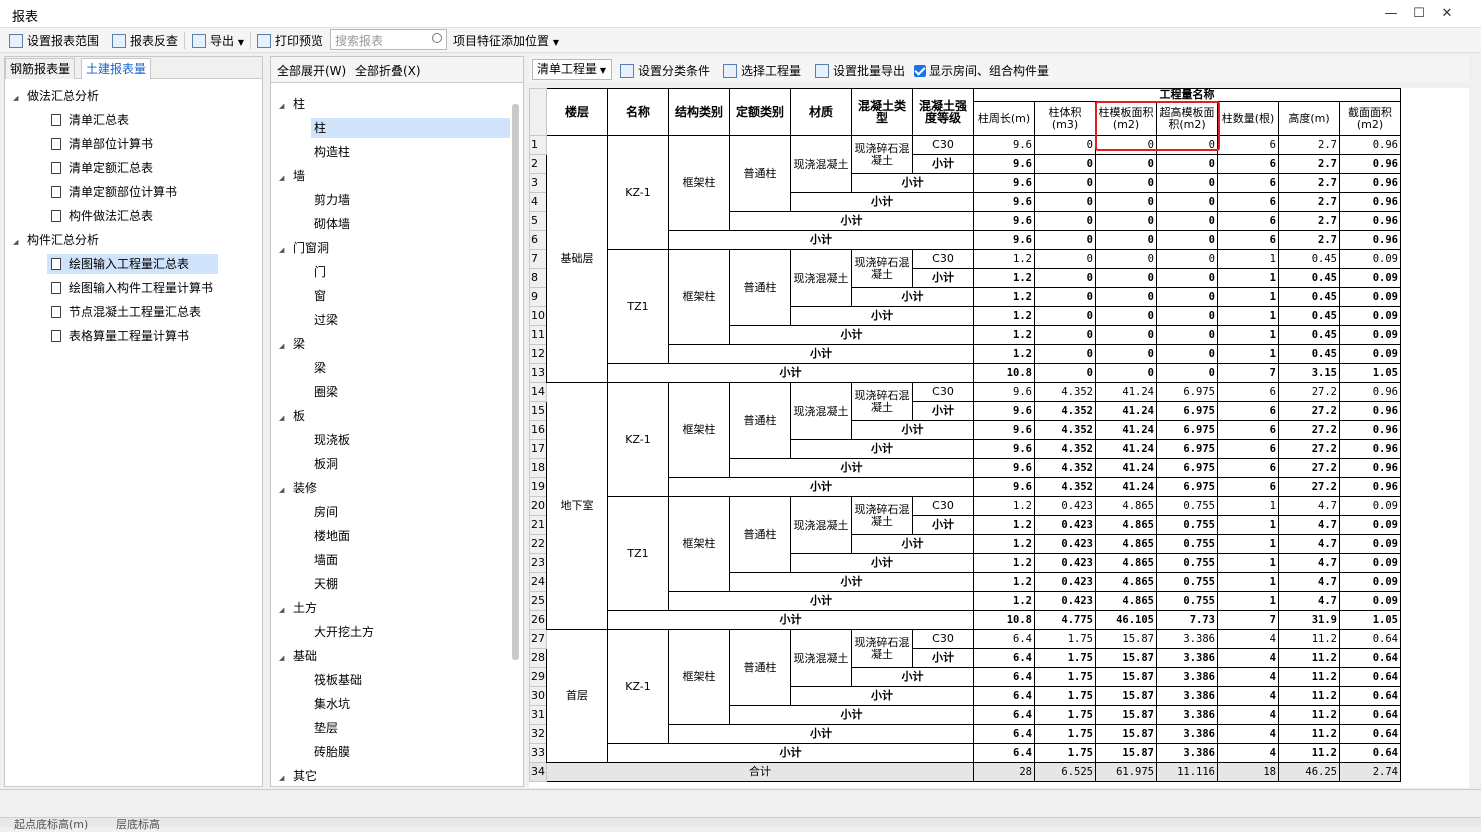 This screenshot has height=832, width=1481. What do you see at coordinates (311, 70) in the screenshot?
I see `expand-all-button: 全部展开(W)` at bounding box center [311, 70].